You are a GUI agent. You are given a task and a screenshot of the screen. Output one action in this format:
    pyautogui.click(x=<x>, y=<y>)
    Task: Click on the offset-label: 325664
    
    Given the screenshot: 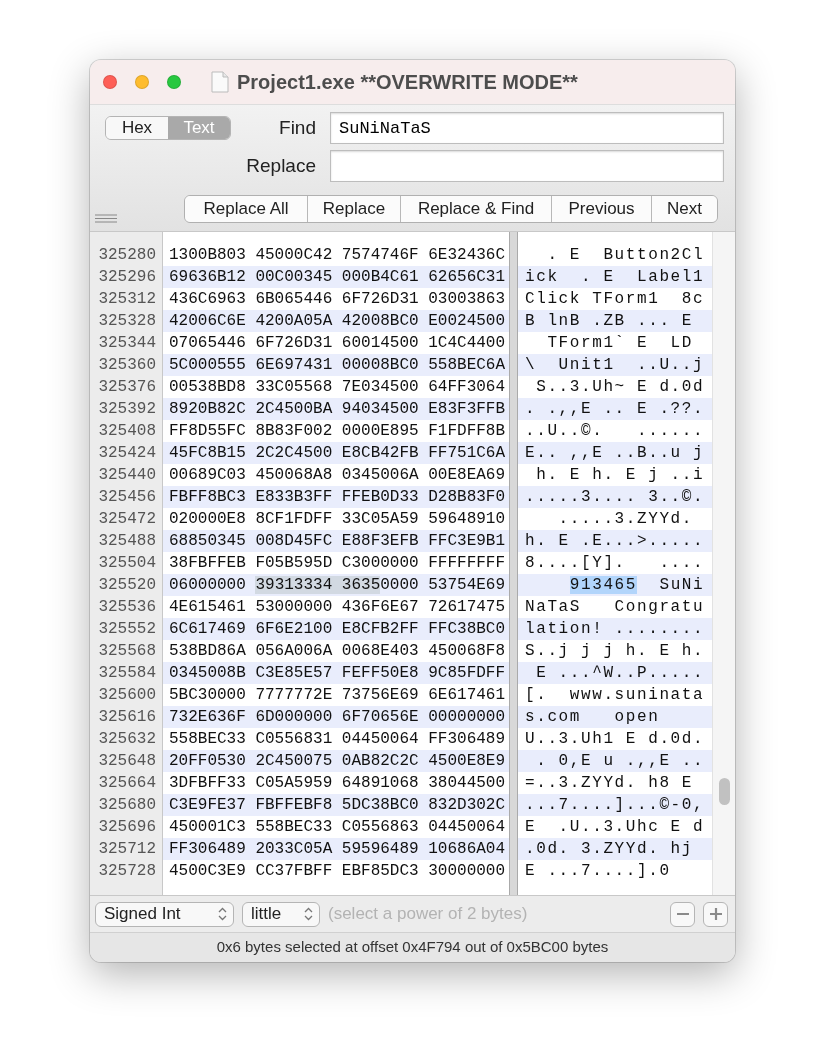 What is the action you would take?
    pyautogui.click(x=127, y=783)
    